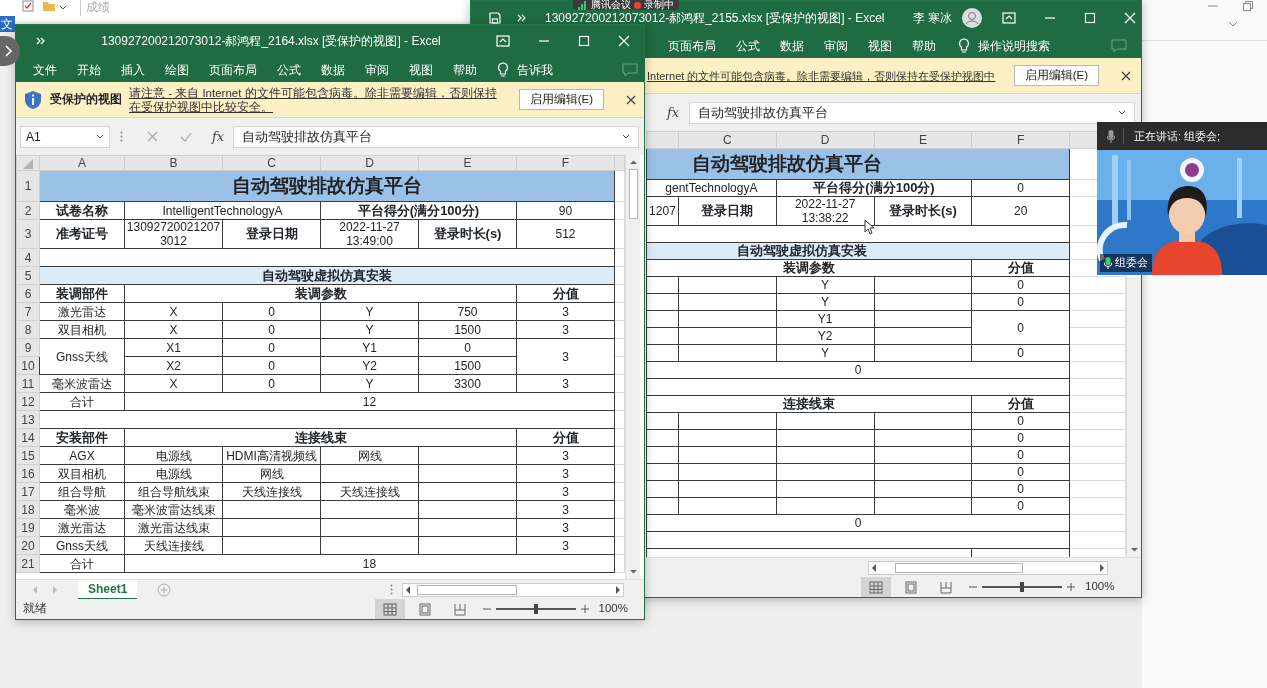  What do you see at coordinates (45, 69) in the screenshot?
I see `ribbon-tab: 文件` at bounding box center [45, 69].